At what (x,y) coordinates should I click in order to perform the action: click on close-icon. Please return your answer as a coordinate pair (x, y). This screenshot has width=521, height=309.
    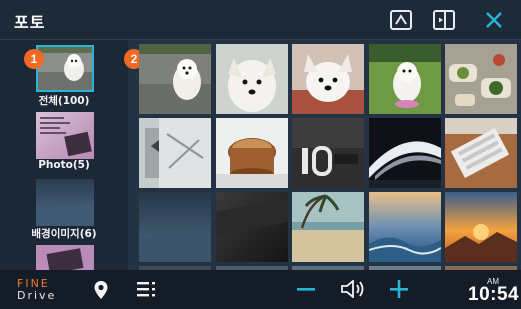
    Looking at the image, I should click on (494, 20).